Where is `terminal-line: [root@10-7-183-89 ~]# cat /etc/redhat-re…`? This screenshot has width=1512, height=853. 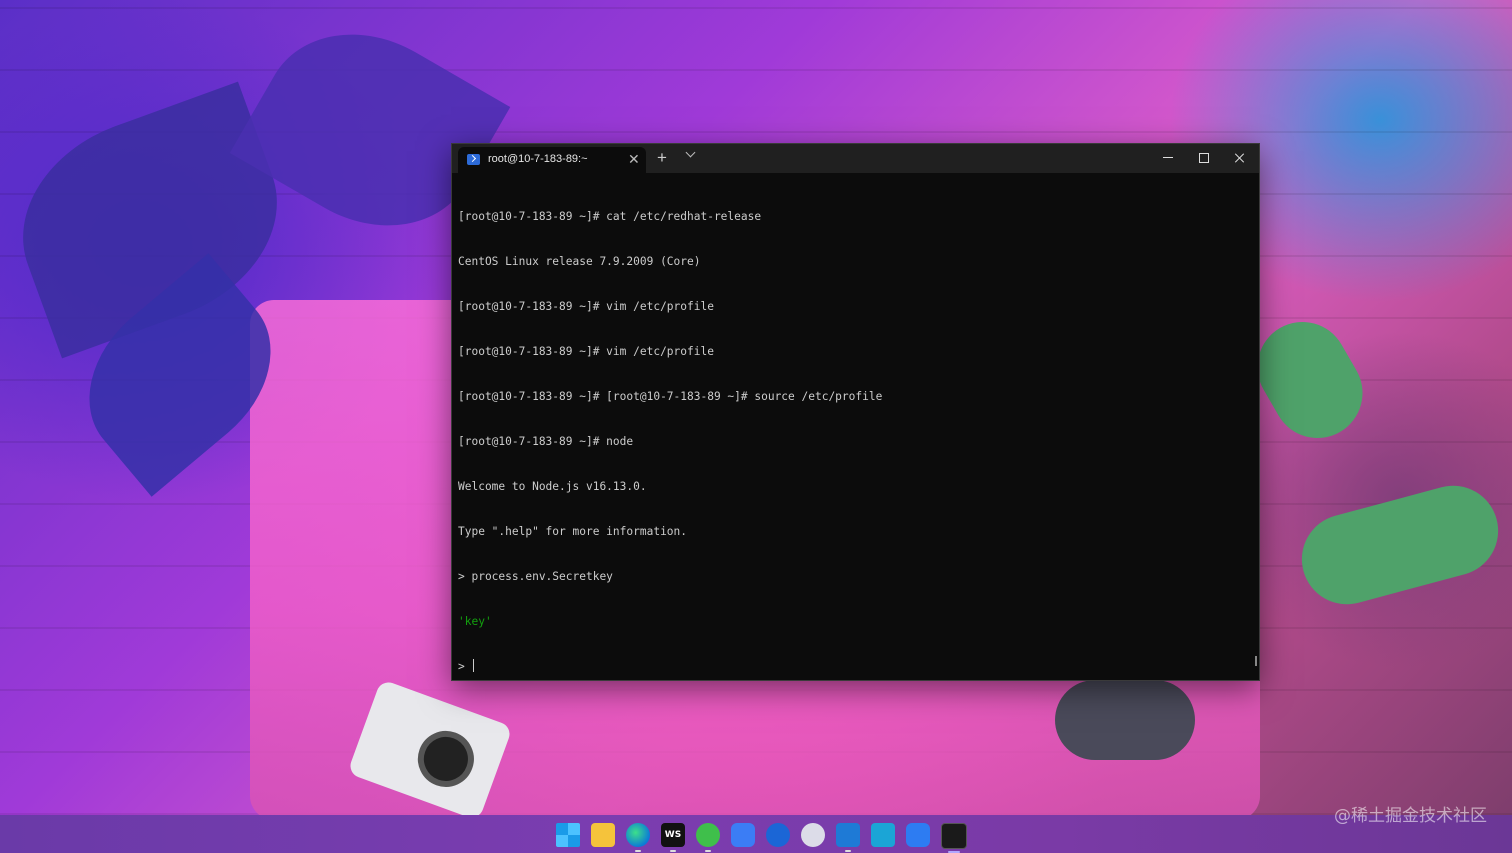
terminal-line: [root@10-7-183-89 ~]# cat /etc/redhat-re… is located at coordinates (610, 216).